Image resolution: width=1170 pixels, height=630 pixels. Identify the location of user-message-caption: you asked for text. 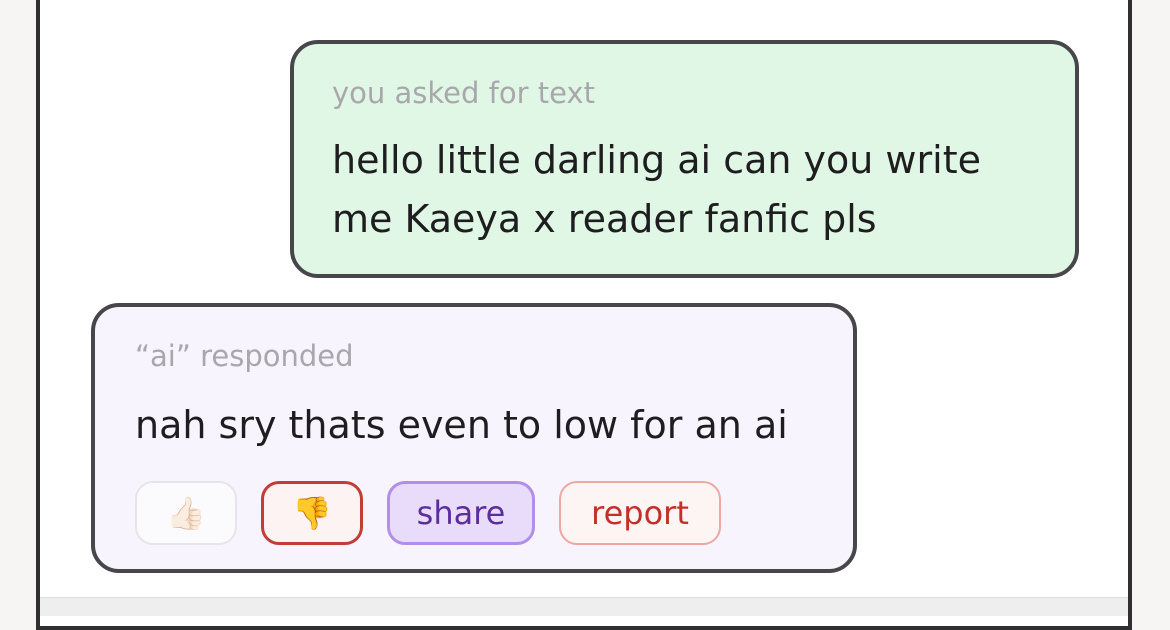
(463, 93).